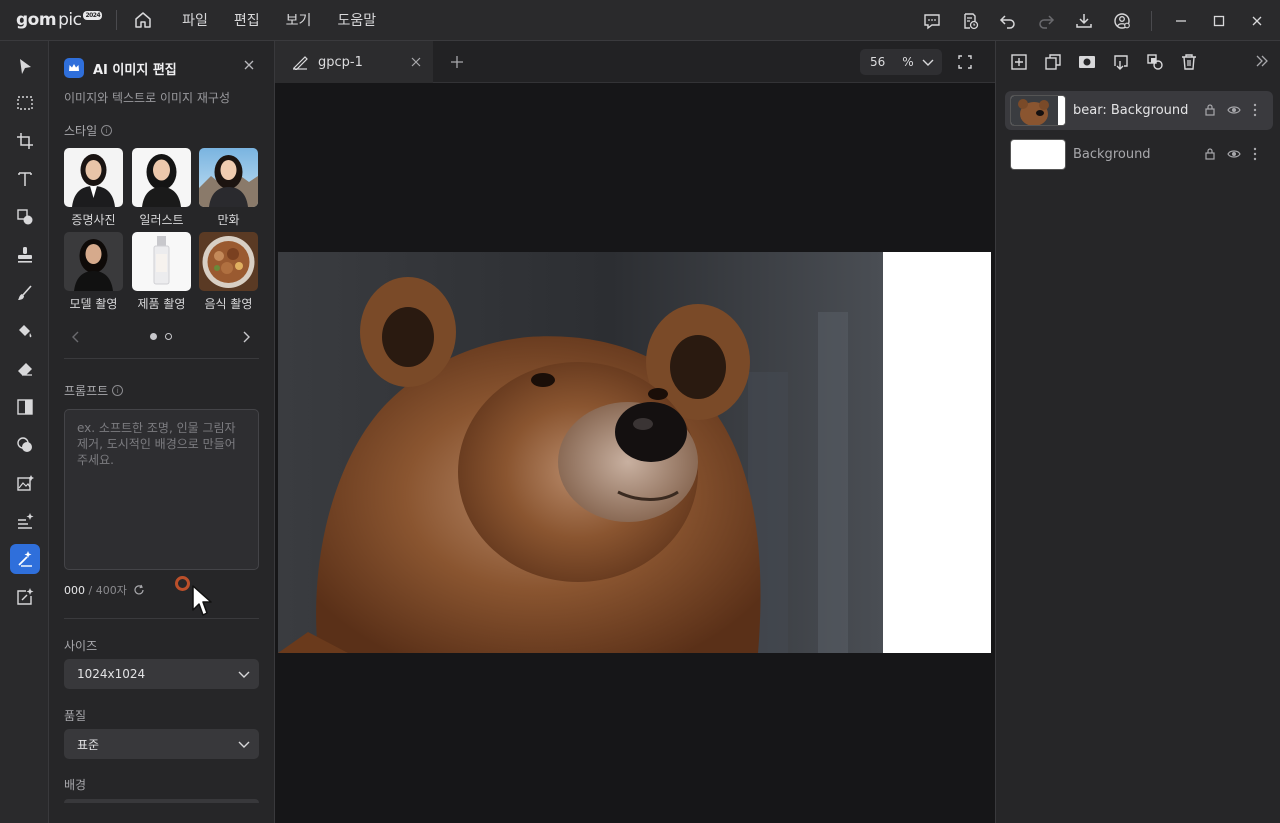 This screenshot has width=1280, height=823. Describe the element at coordinates (59, 20) in the screenshot. I see `app-logo: gom pic 2024` at that location.